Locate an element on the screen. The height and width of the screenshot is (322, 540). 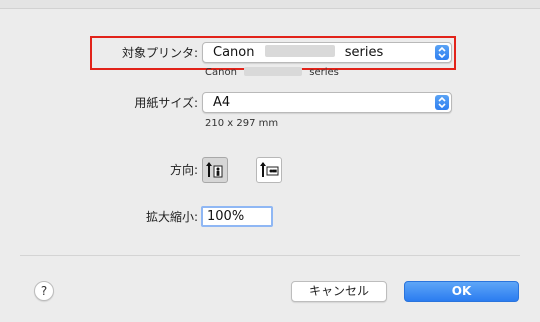
paper-dimensions: 210 x 297 mm is located at coordinates (242, 123).